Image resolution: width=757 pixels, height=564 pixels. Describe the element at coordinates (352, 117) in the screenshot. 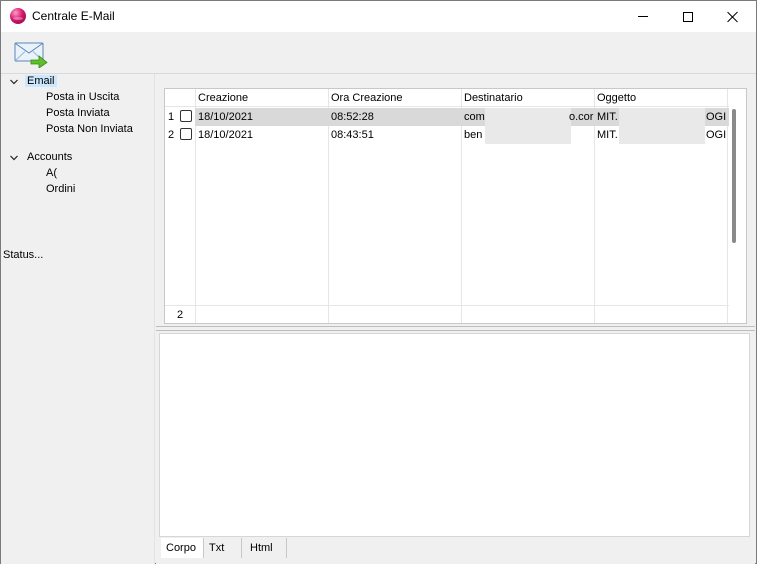

I see `cell-ora-creazione: 08:52:28` at that location.